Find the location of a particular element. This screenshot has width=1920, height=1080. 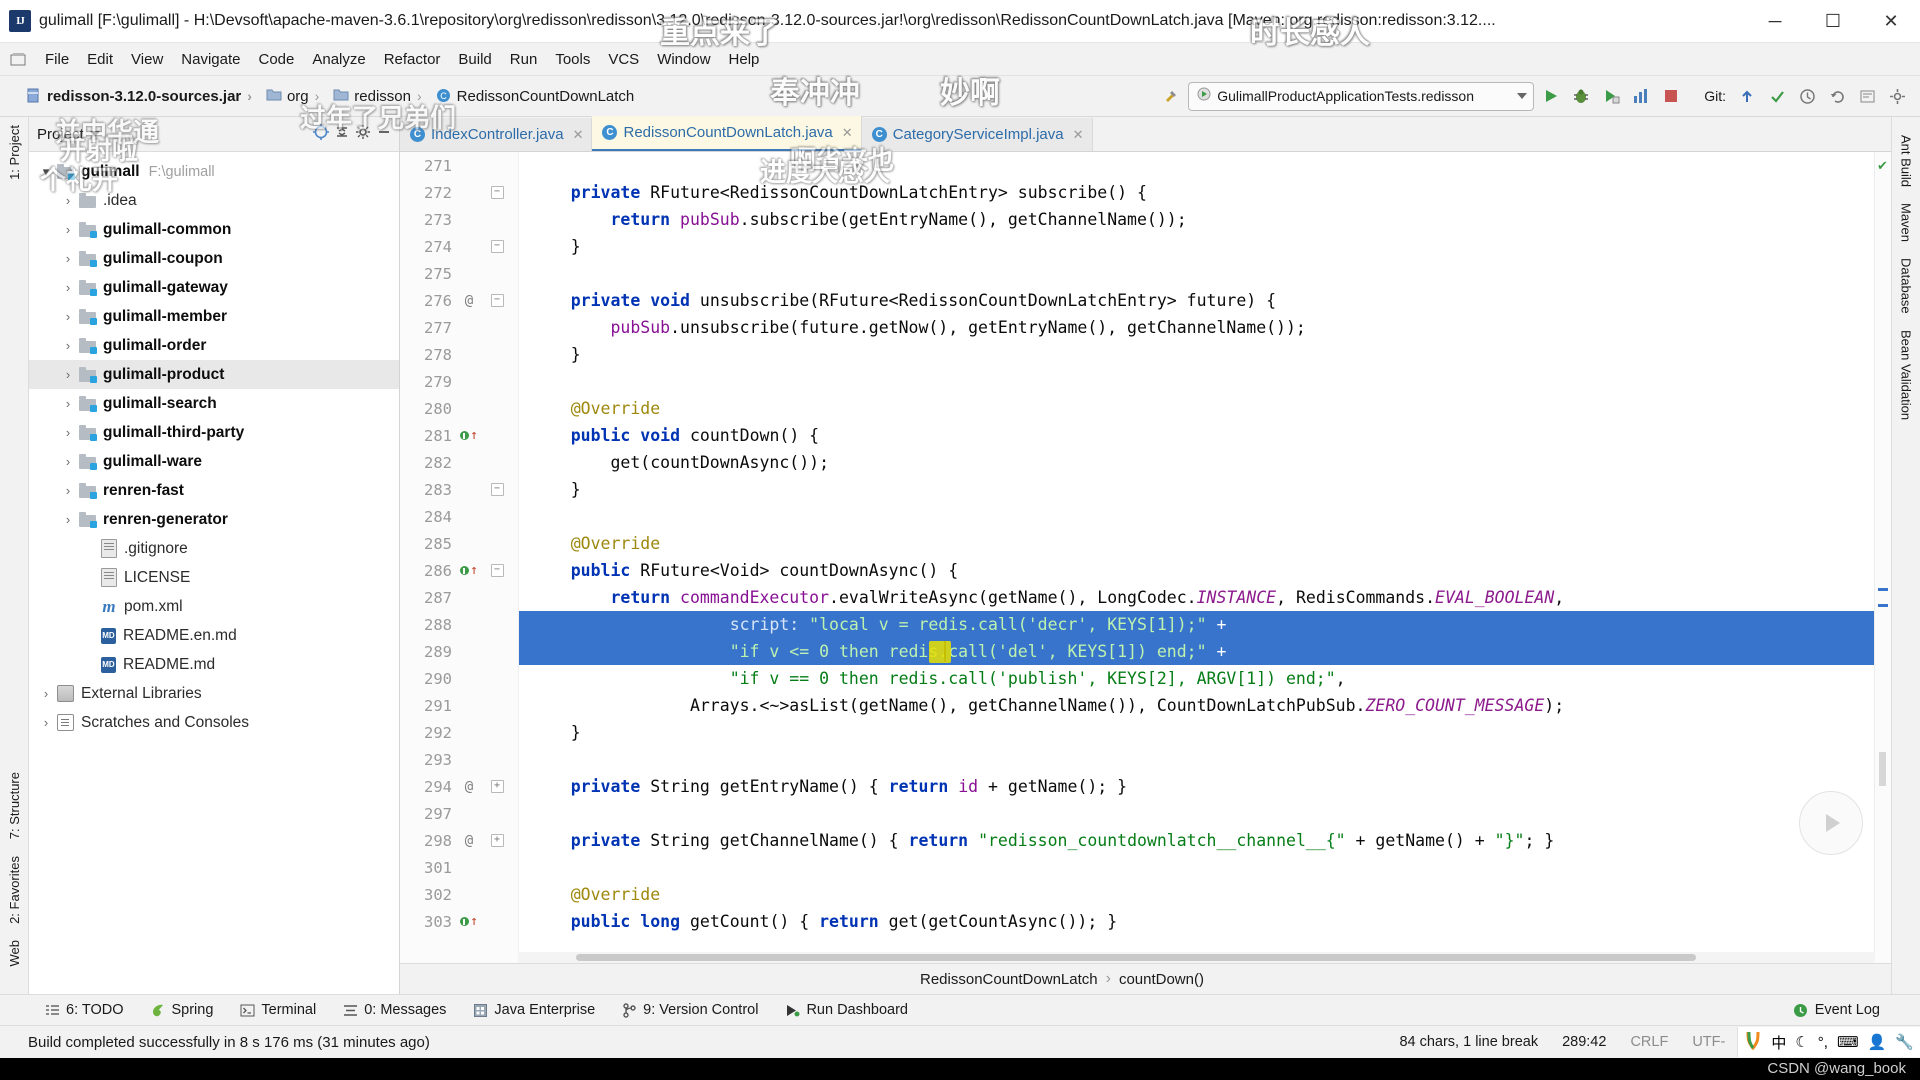

code-line: public RFuture<Void> countDownAsync() { is located at coordinates (1196, 570).